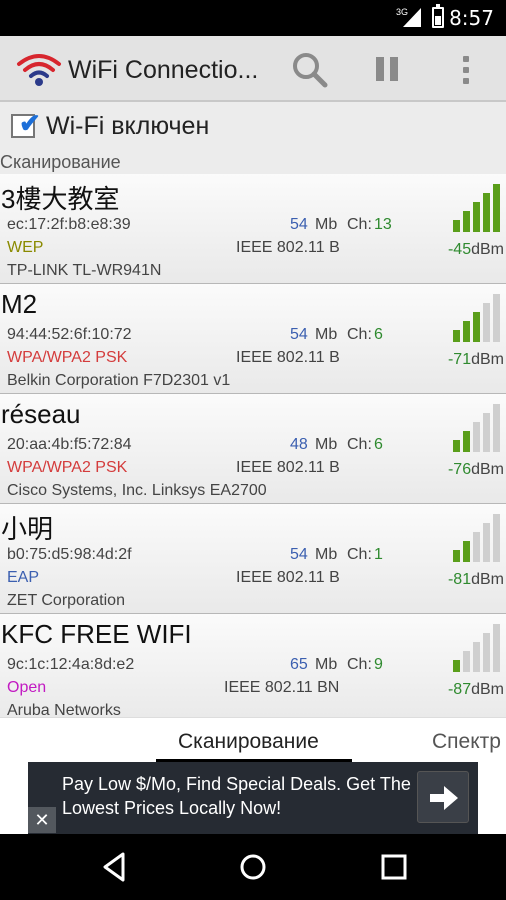 The image size is (506, 900). Describe the element at coordinates (137, 490) in the screenshot. I see `network-vendor: Cisco Systems, Inc. Linksys EA2700` at that location.